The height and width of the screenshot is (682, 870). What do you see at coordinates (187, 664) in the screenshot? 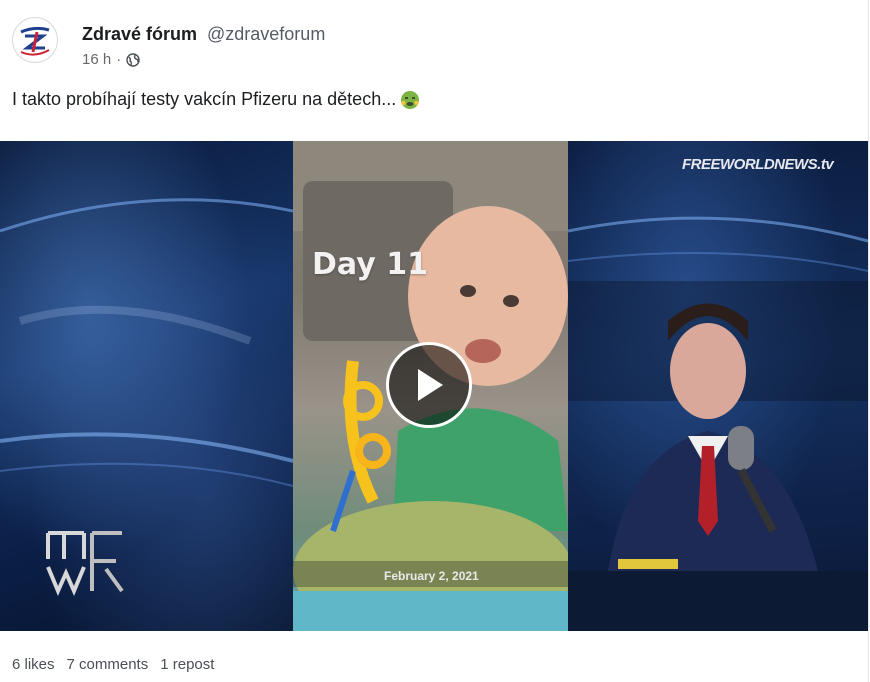
I see `reposts-count: 1 repost` at bounding box center [187, 664].